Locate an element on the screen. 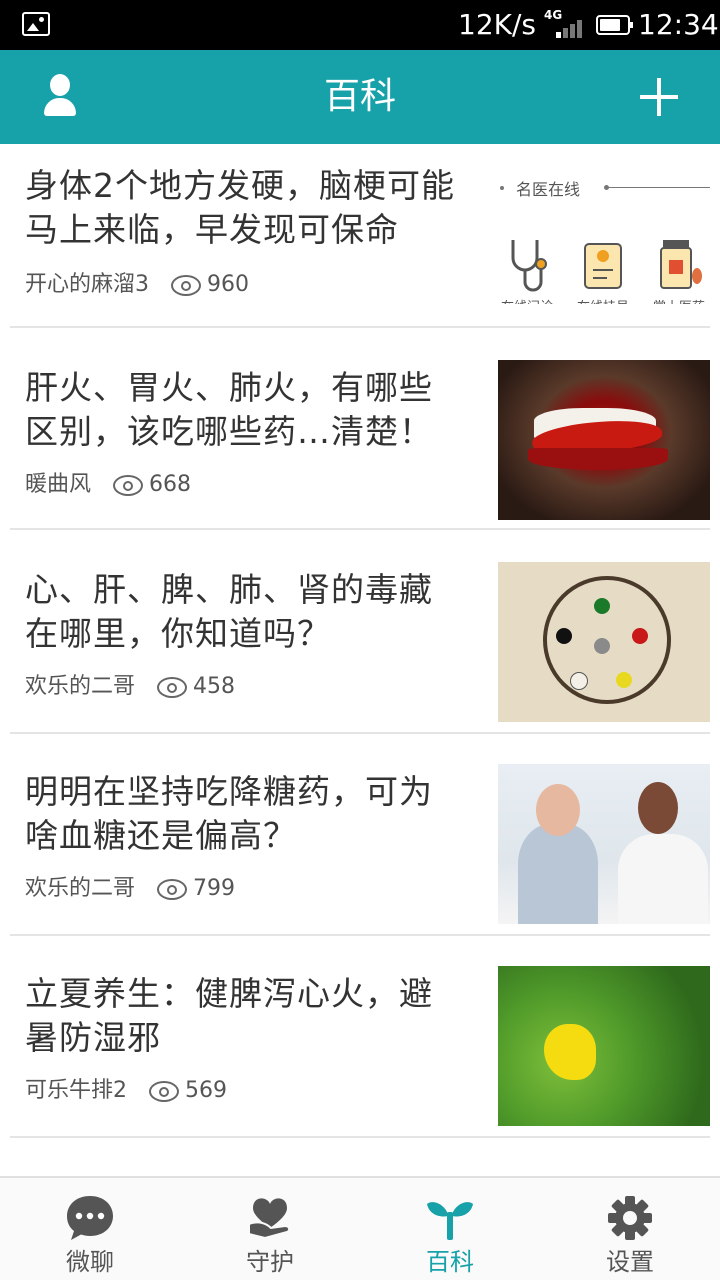  sprout-icon is located at coordinates (450, 1218).